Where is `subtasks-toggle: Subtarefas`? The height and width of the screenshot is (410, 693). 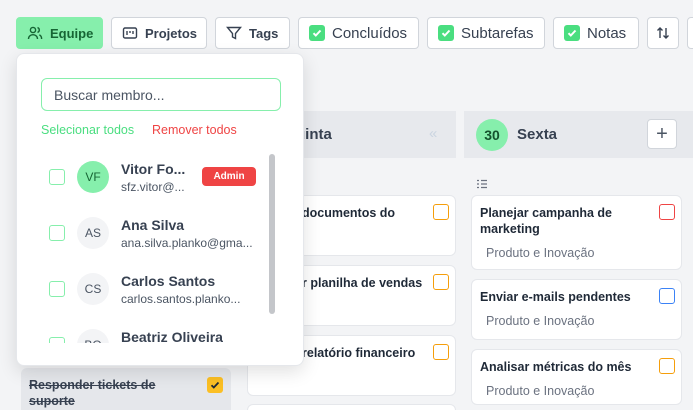 subtasks-toggle: Subtarefas is located at coordinates (486, 33).